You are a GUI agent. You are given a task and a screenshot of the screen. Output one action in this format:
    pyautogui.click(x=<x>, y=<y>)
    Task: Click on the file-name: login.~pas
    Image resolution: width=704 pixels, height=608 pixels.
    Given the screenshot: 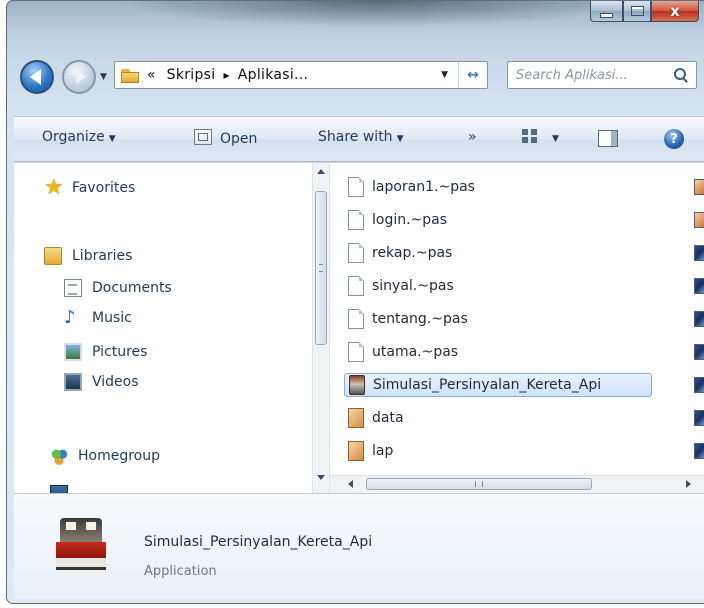 What is the action you would take?
    pyautogui.click(x=410, y=220)
    